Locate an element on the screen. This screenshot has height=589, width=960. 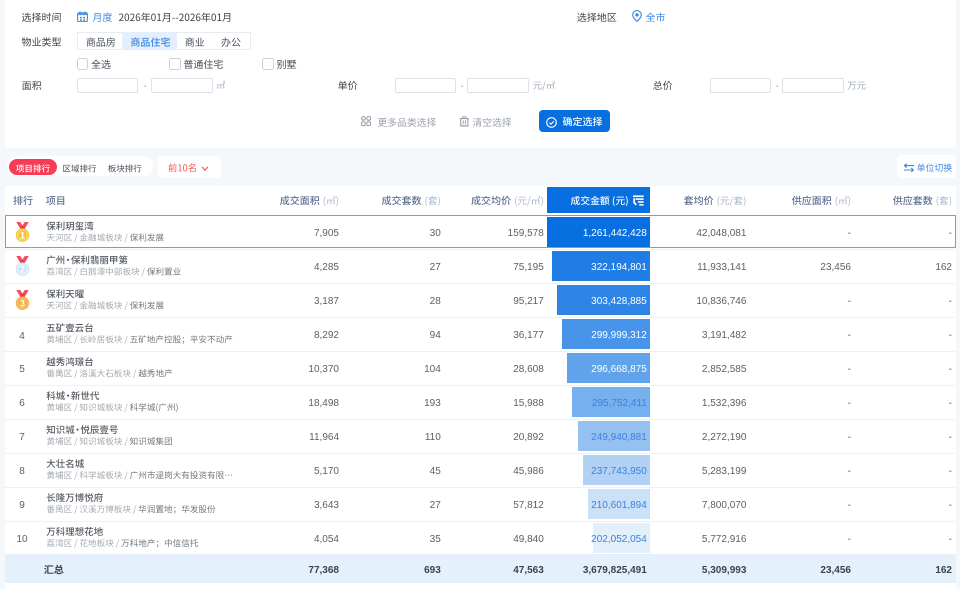
svg-text: 3 is located at coordinates (22, 303).